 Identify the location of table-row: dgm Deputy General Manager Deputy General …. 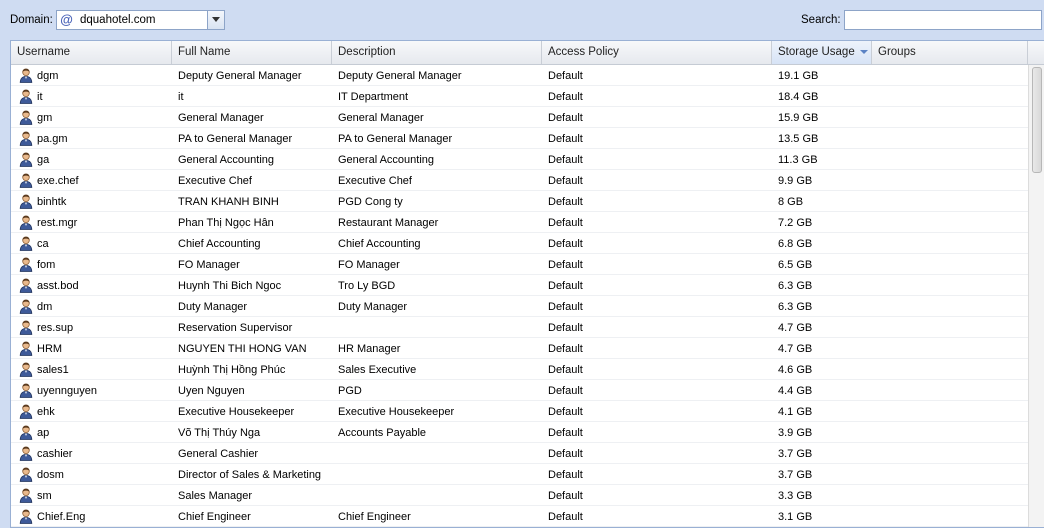
(519, 75).